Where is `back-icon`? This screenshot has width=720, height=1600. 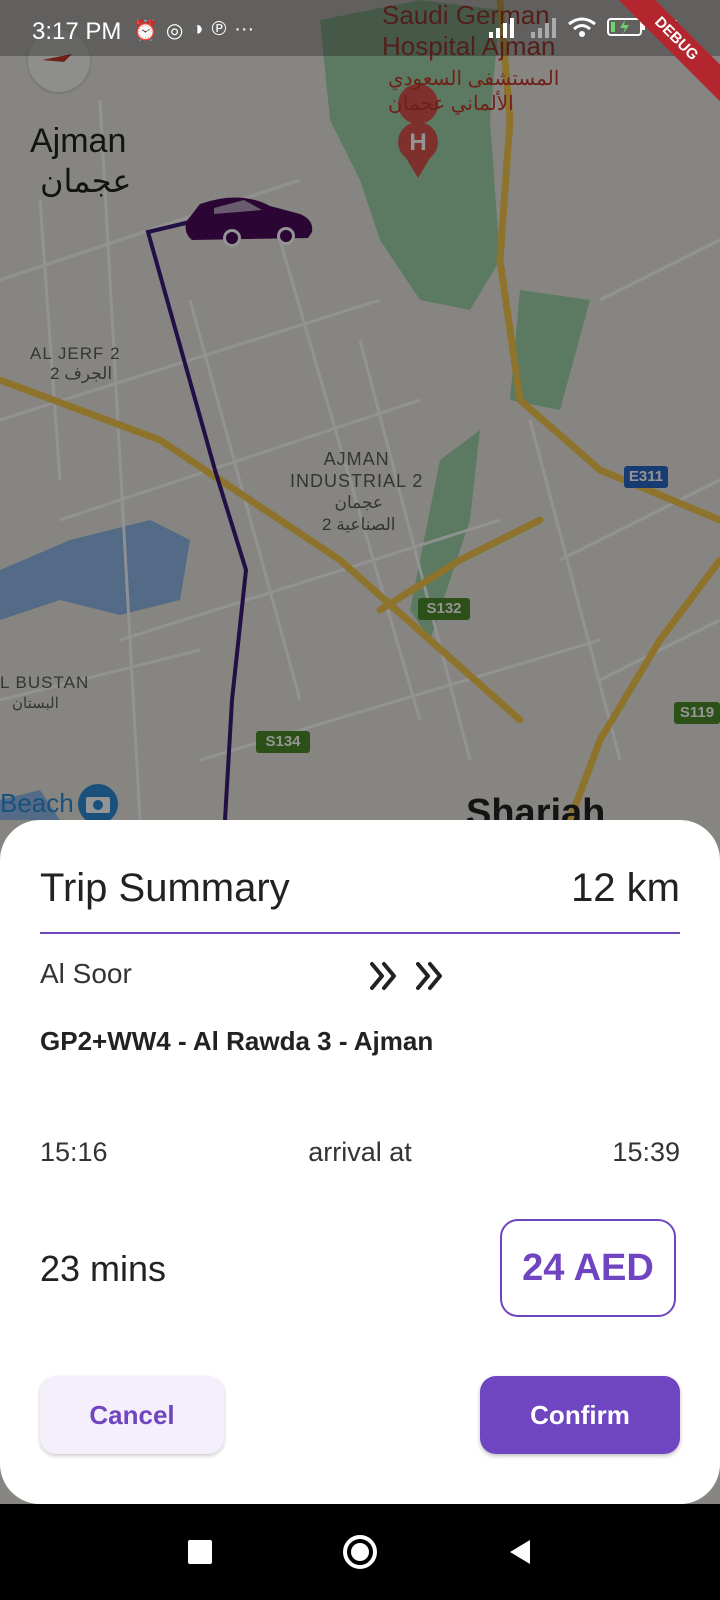
back-icon is located at coordinates (520, 1554).